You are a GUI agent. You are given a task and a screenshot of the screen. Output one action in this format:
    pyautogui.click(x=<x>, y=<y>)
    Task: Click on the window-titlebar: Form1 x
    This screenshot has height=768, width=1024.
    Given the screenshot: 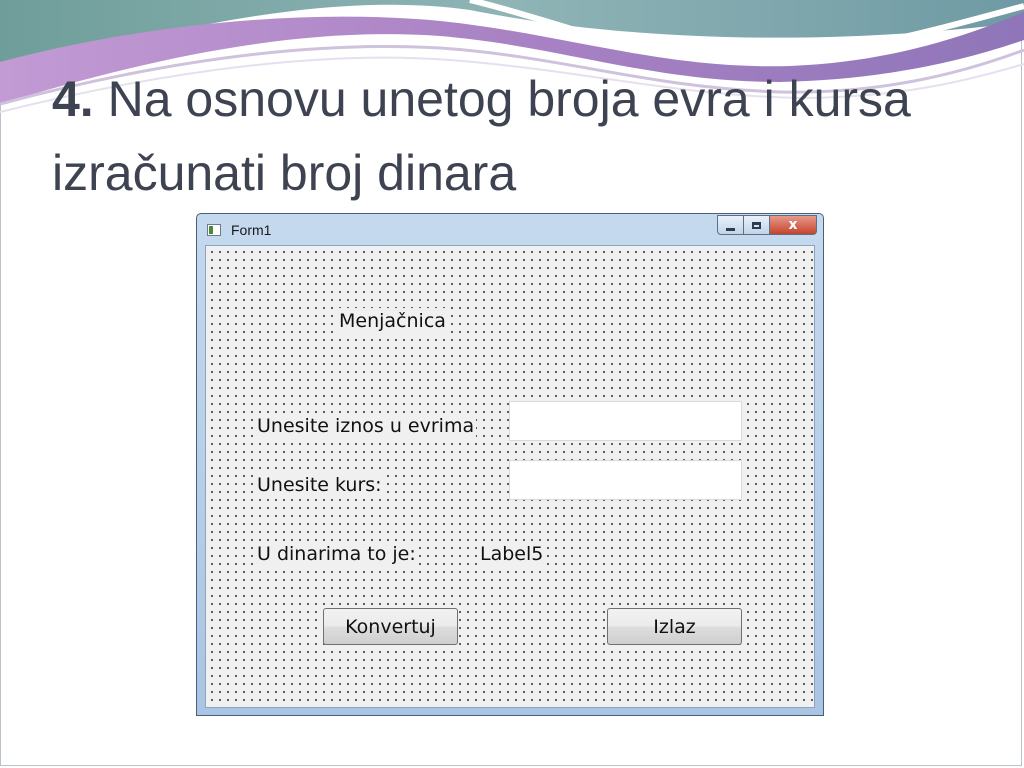 What is the action you would take?
    pyautogui.click(x=510, y=229)
    